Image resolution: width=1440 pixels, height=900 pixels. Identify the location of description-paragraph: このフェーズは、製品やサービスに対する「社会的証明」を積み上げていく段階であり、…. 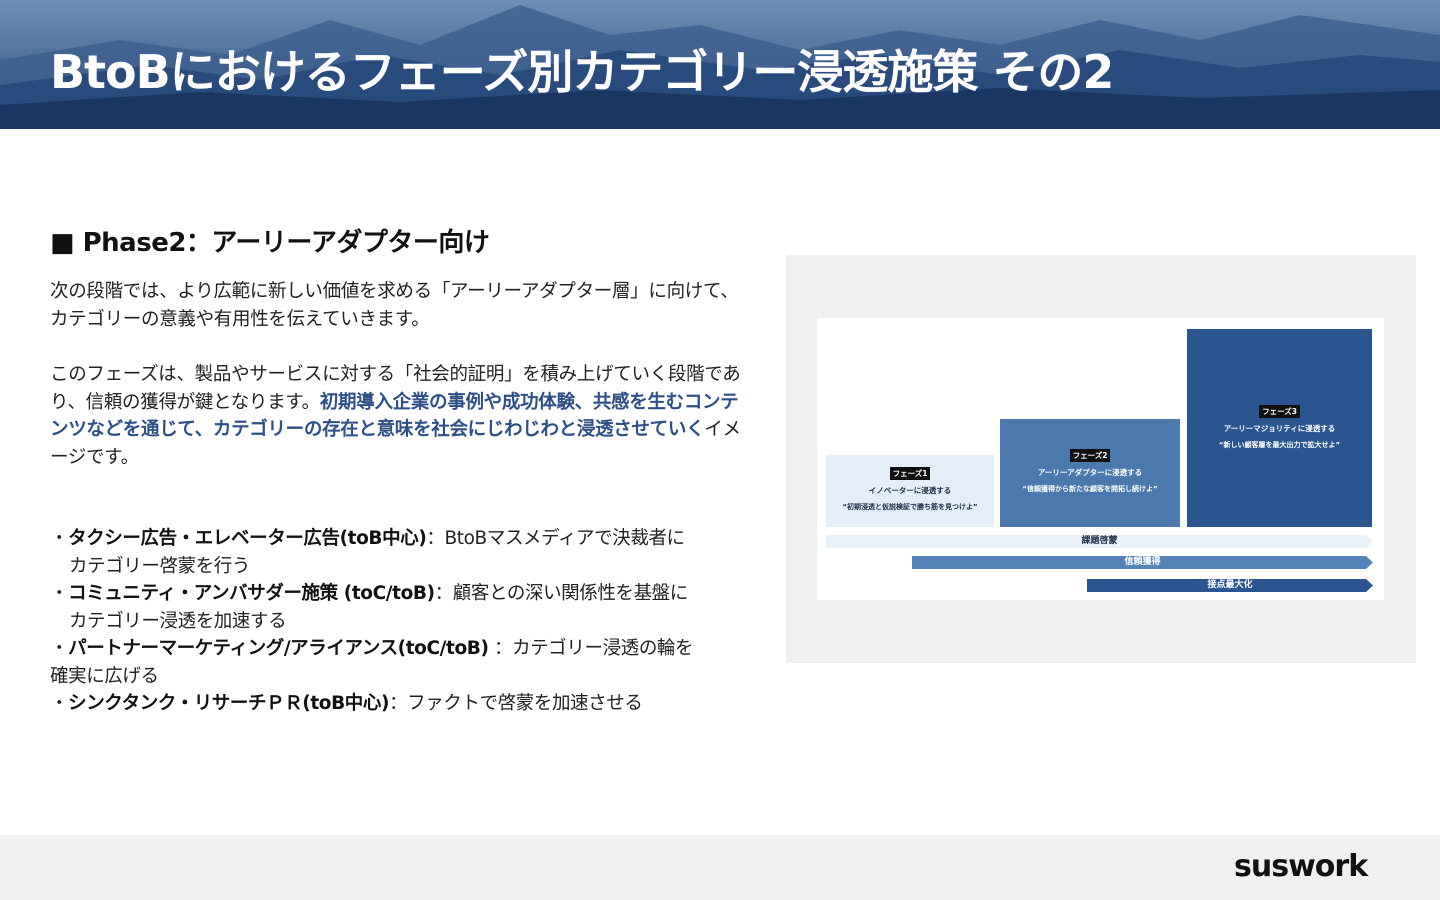
(400, 416).